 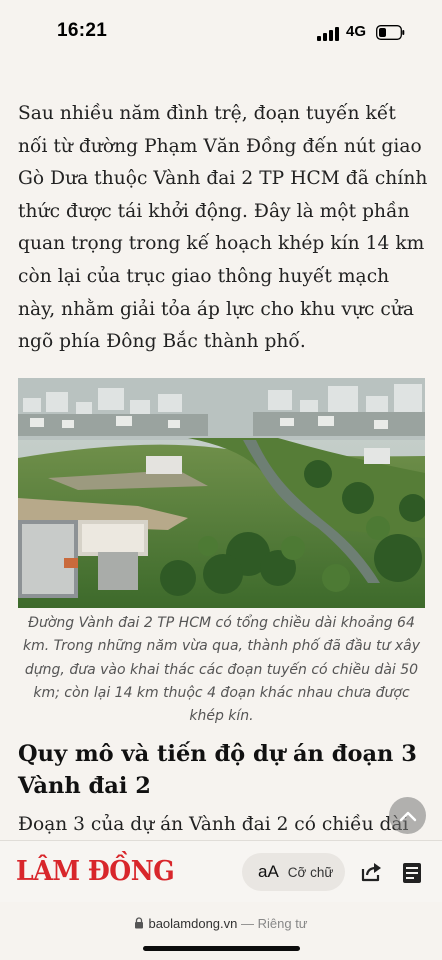 What do you see at coordinates (371, 872) in the screenshot?
I see `share-icon` at bounding box center [371, 872].